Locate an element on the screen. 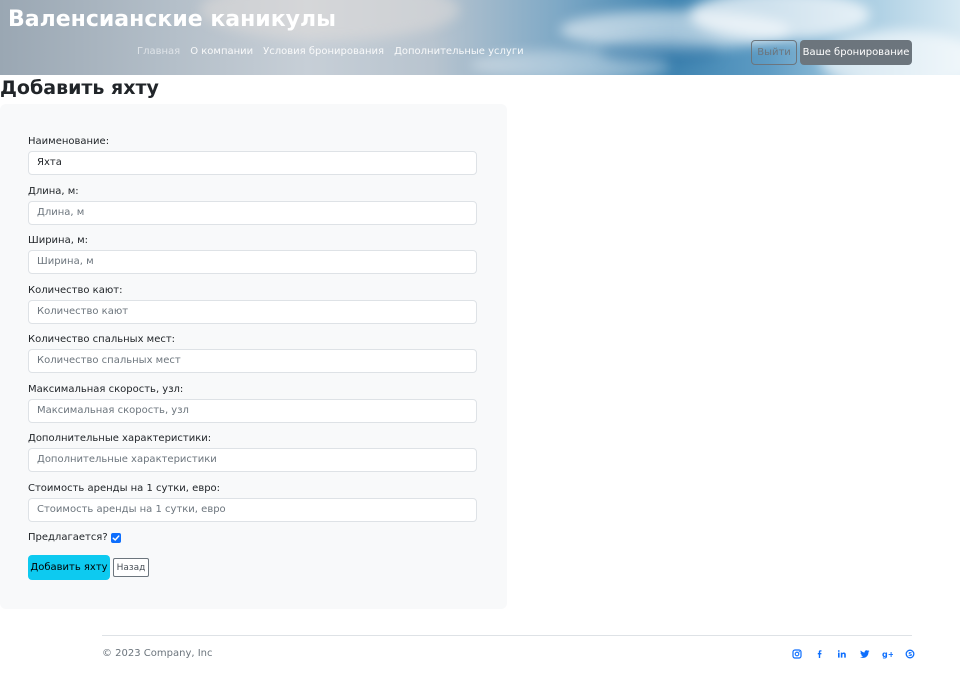 This screenshot has width=960, height=695. social-links: g+ S is located at coordinates (853, 654).